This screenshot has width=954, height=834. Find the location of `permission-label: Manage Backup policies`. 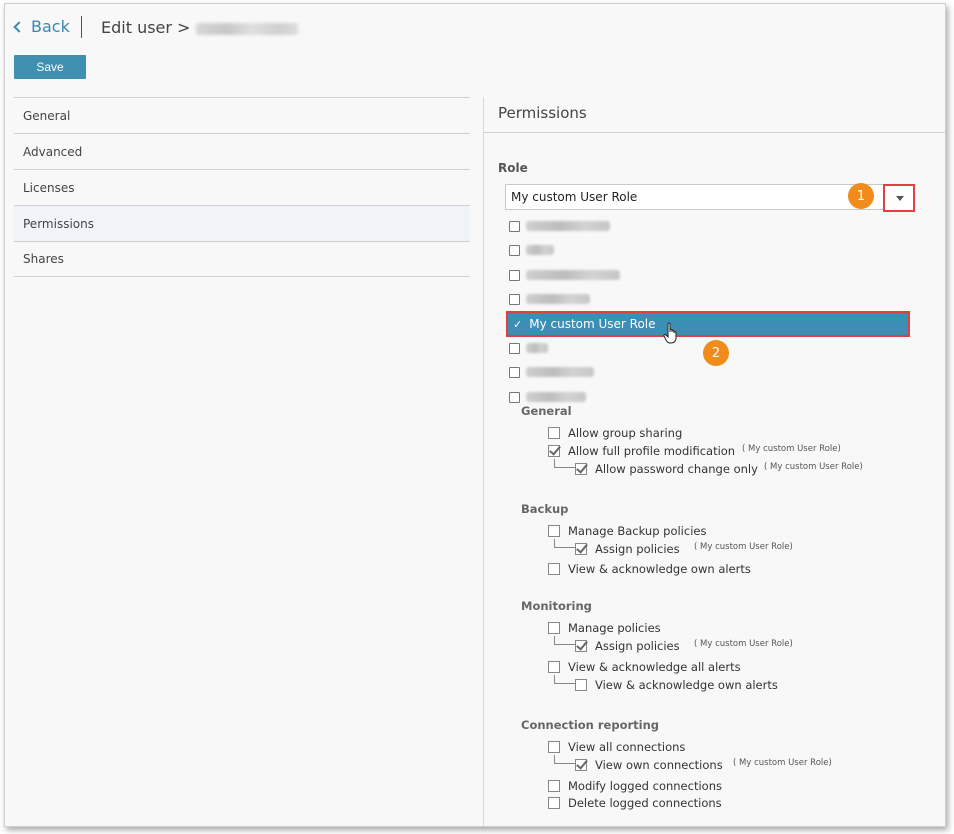

permission-label: Manage Backup policies is located at coordinates (637, 531).